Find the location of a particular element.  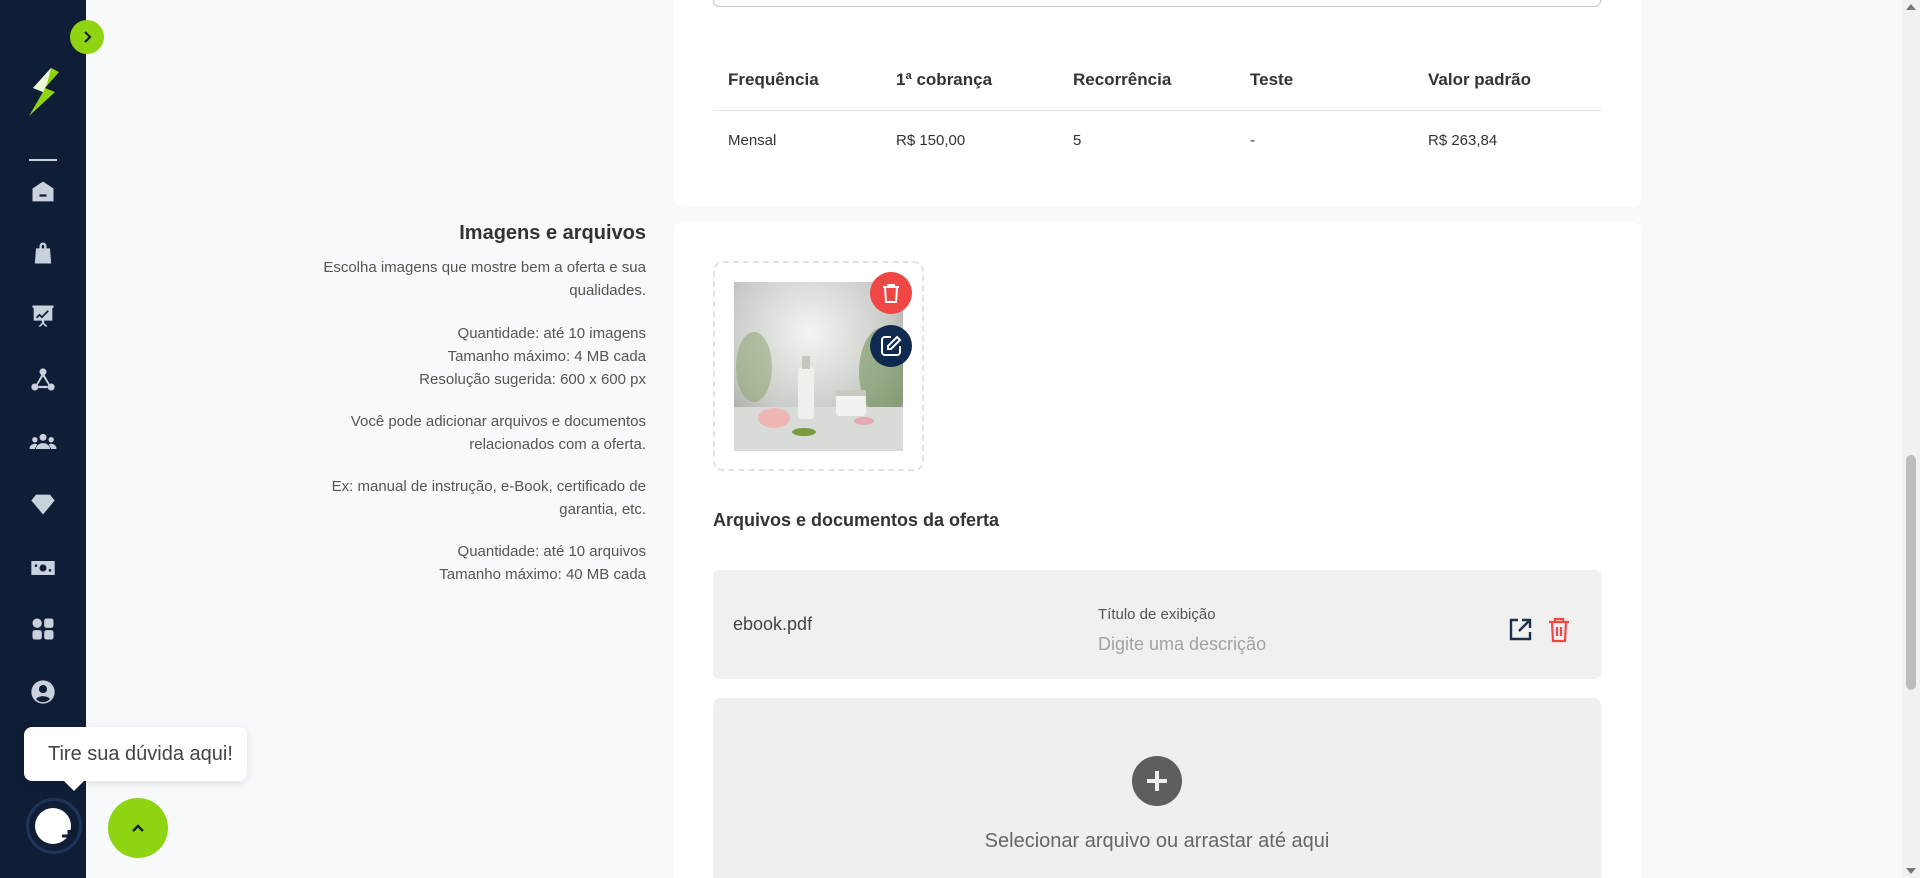

column-header: Frequência is located at coordinates (797, 80).